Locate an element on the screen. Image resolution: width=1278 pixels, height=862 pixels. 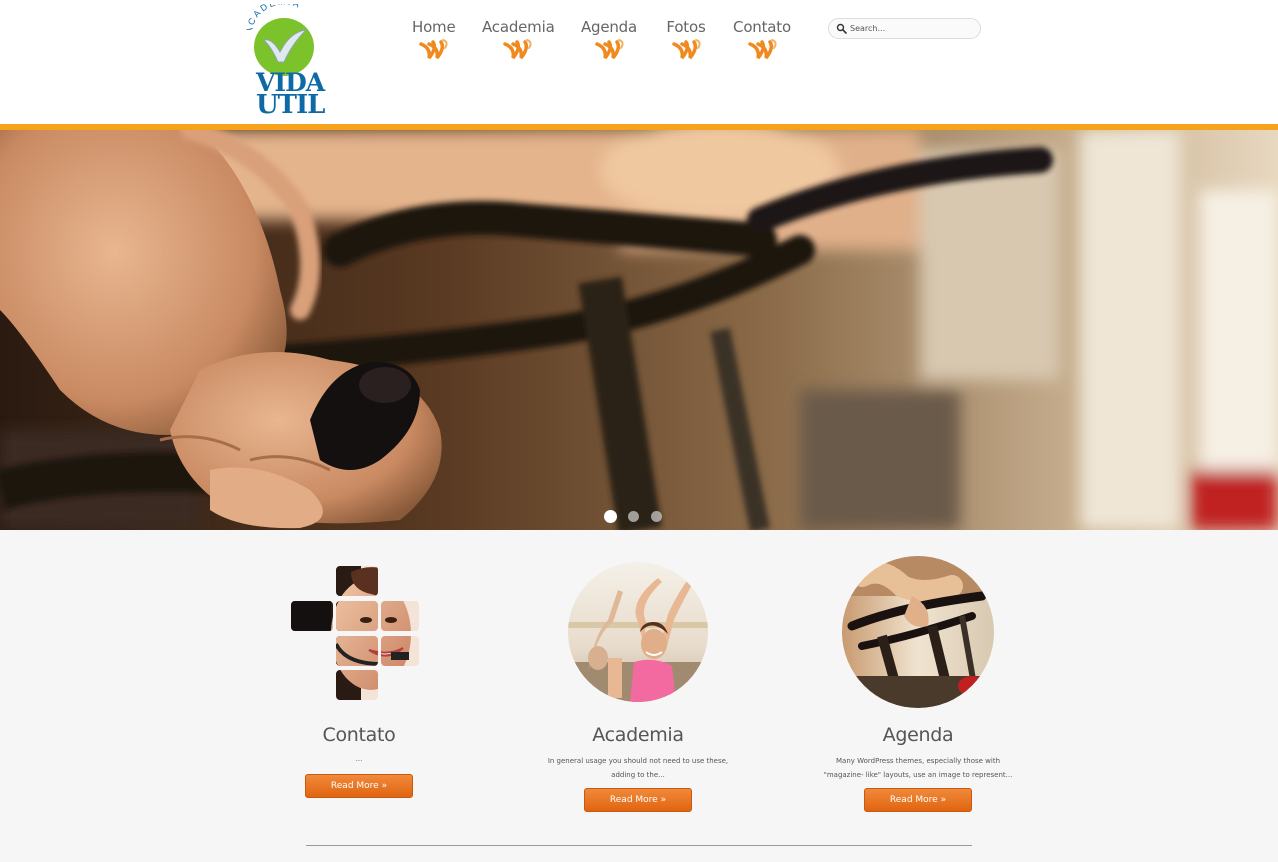
feature-contato: Contato ... Read More » is located at coordinates (359, 680).